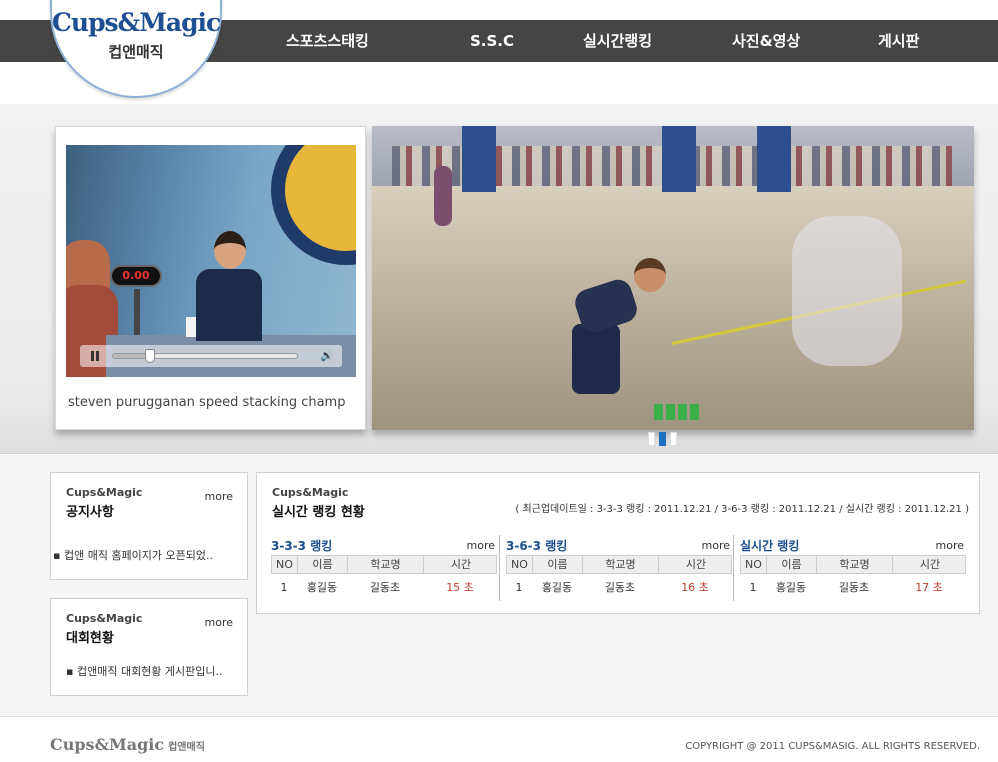 The width and height of the screenshot is (998, 762). I want to click on table-row: 1 홍길동 길동초 17 초, so click(853, 588).